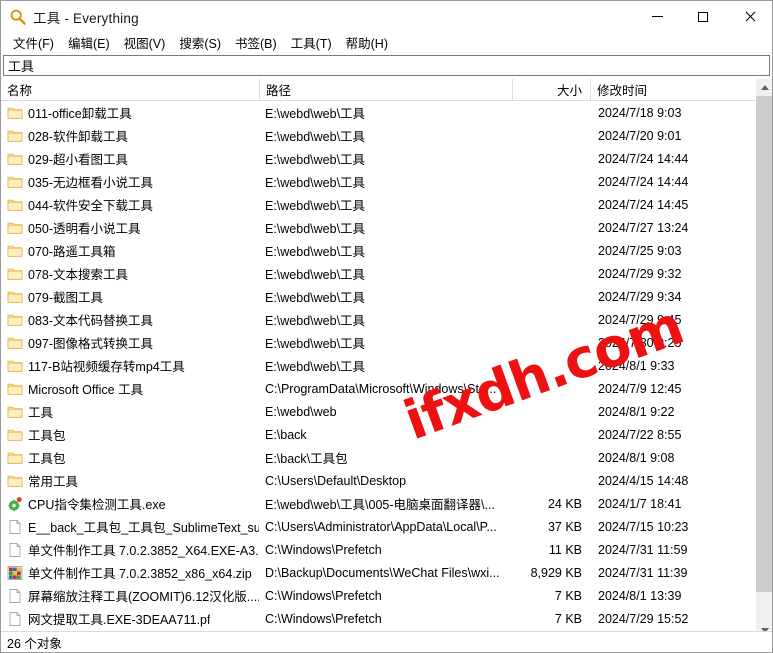 This screenshot has height=653, width=773. Describe the element at coordinates (640, 112) in the screenshot. I see `cell-date: 2024/7/18 9:03` at that location.